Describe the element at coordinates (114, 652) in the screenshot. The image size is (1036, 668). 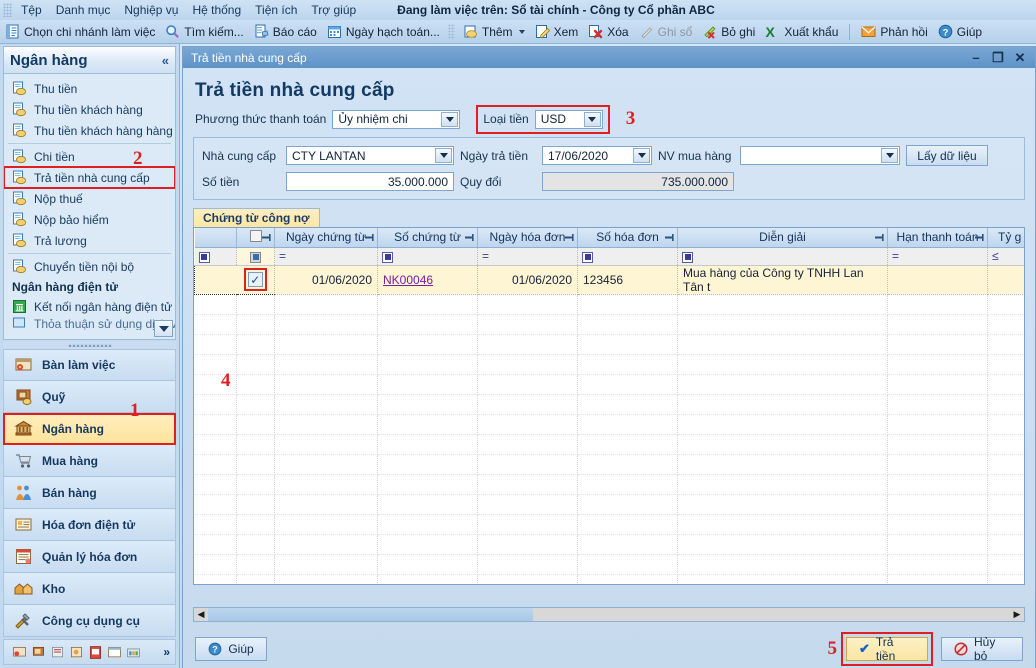
I see `invoice-mgmt-icon` at that location.